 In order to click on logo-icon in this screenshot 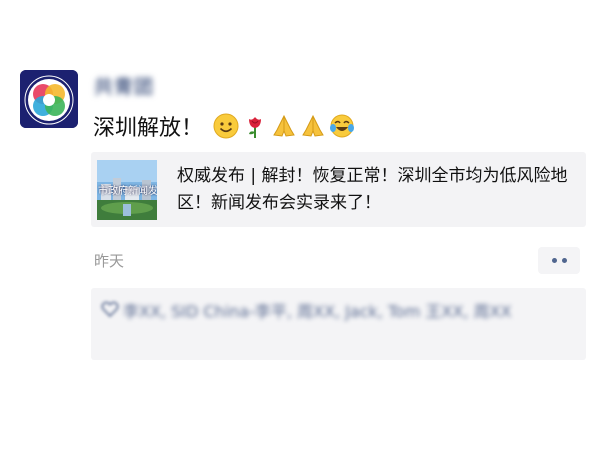, I will do `click(49, 99)`.